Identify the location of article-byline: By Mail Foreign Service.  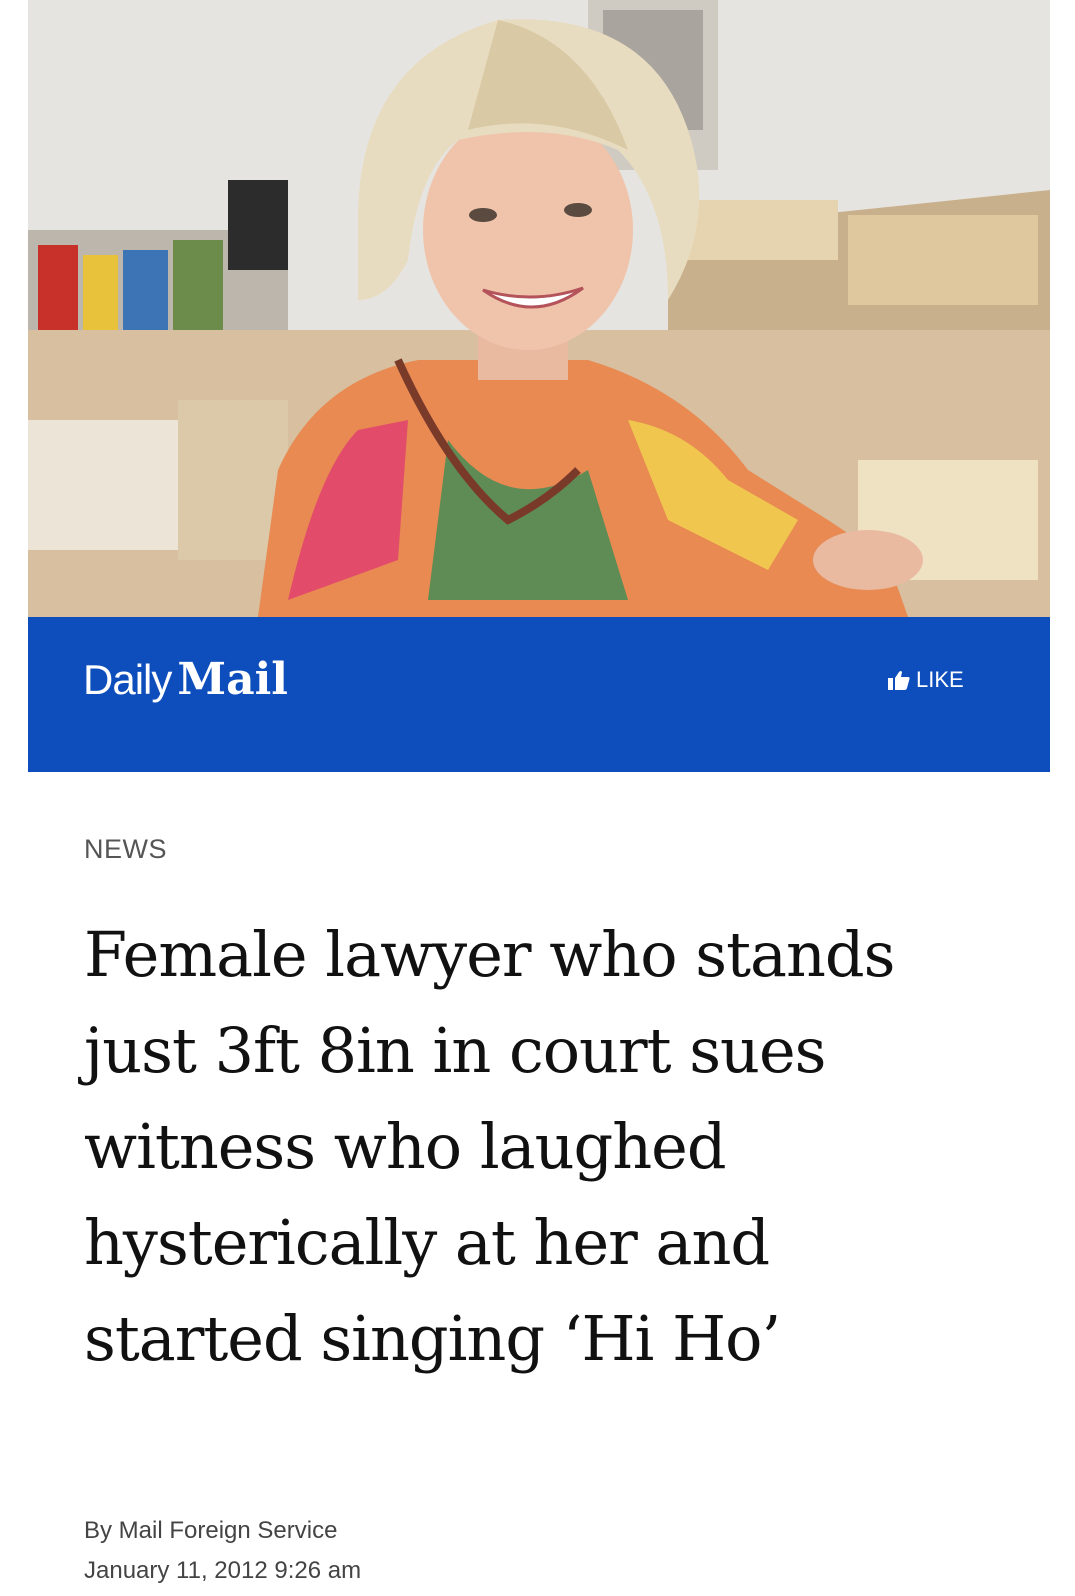
(211, 1530).